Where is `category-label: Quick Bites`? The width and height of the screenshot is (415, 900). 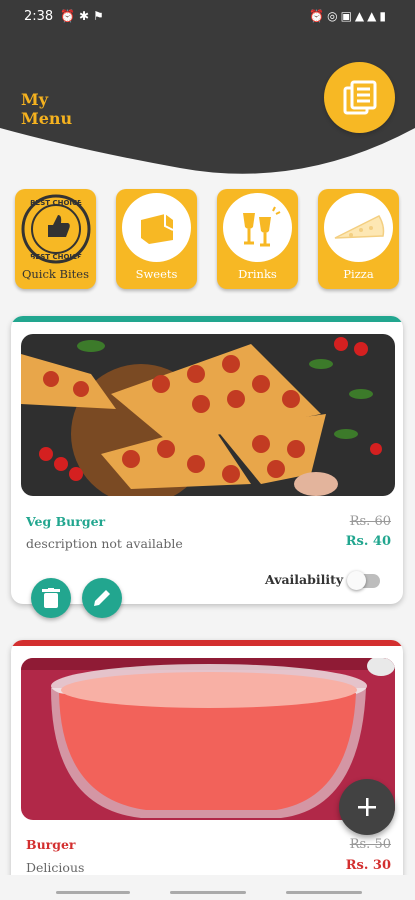
category-label: Quick Bites is located at coordinates (55, 274).